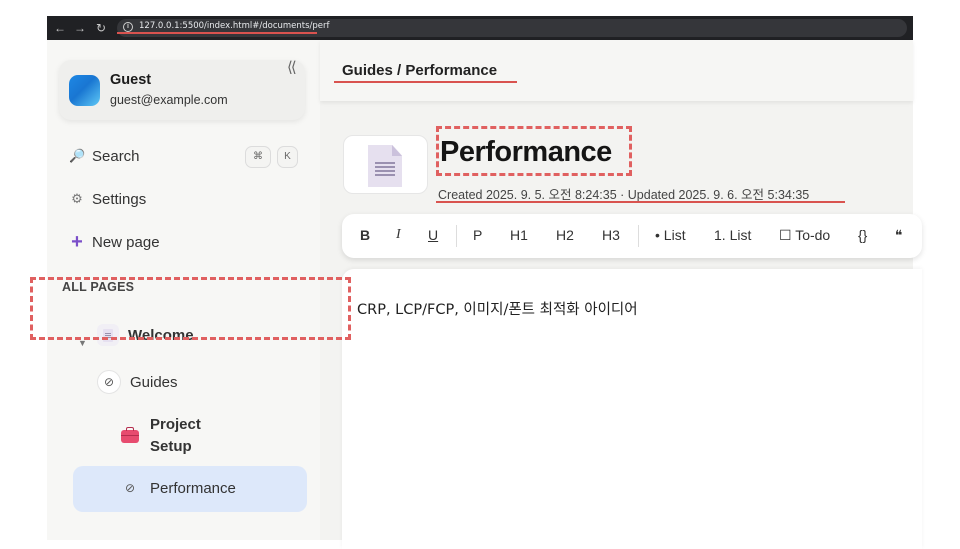 The height and width of the screenshot is (549, 960). I want to click on code-button: {}, so click(862, 235).